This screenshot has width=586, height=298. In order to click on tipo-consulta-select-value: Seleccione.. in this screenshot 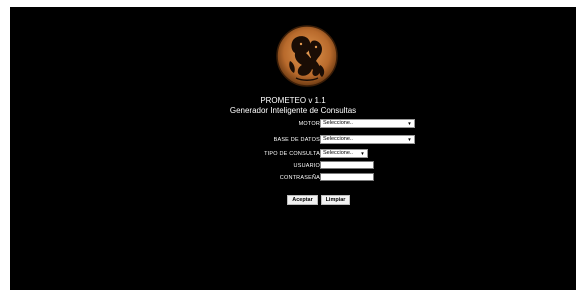, I will do `click(338, 153)`.